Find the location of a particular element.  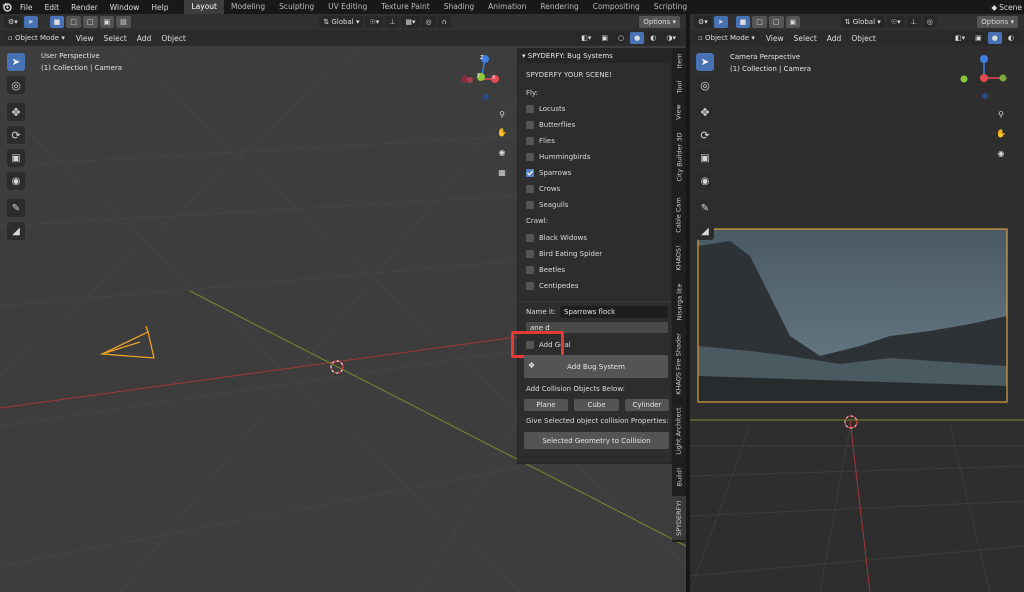

camera-view-icon: ◉ is located at coordinates (502, 152).